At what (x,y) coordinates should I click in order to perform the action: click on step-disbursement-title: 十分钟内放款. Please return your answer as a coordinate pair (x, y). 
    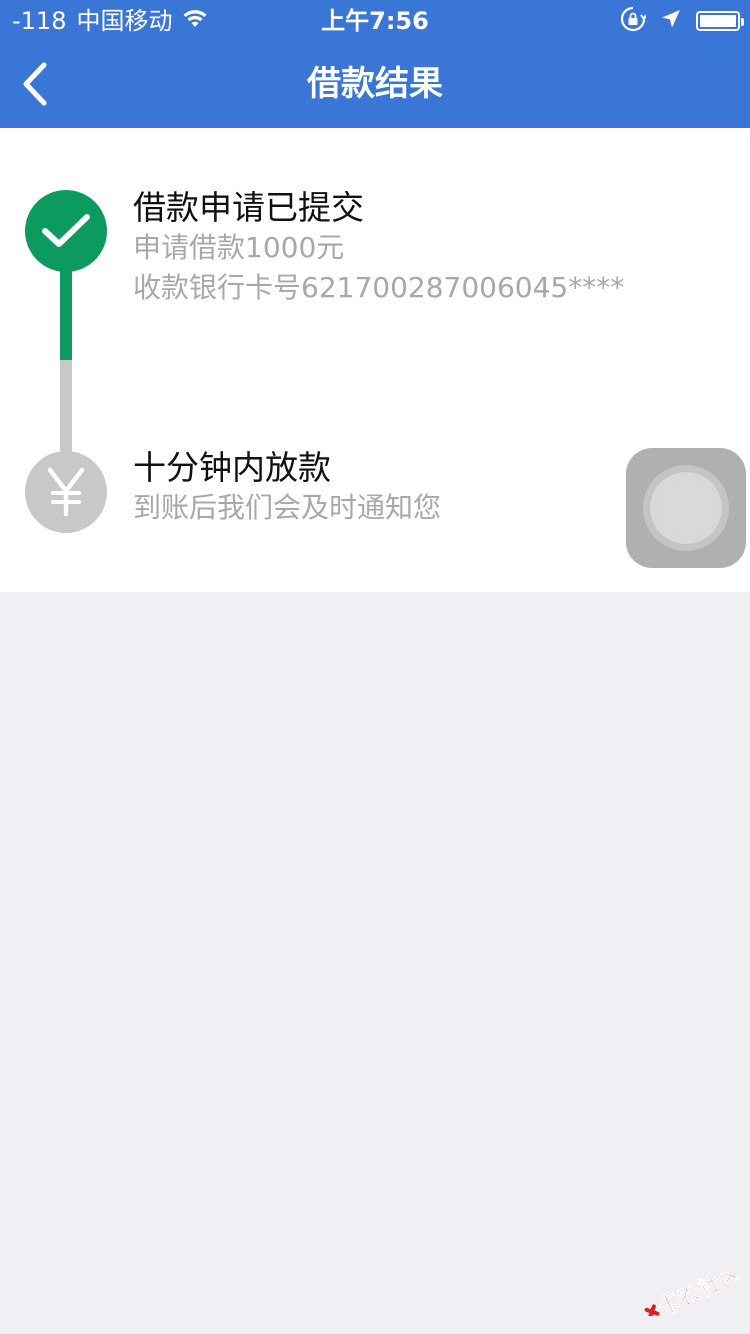
    Looking at the image, I should click on (232, 467).